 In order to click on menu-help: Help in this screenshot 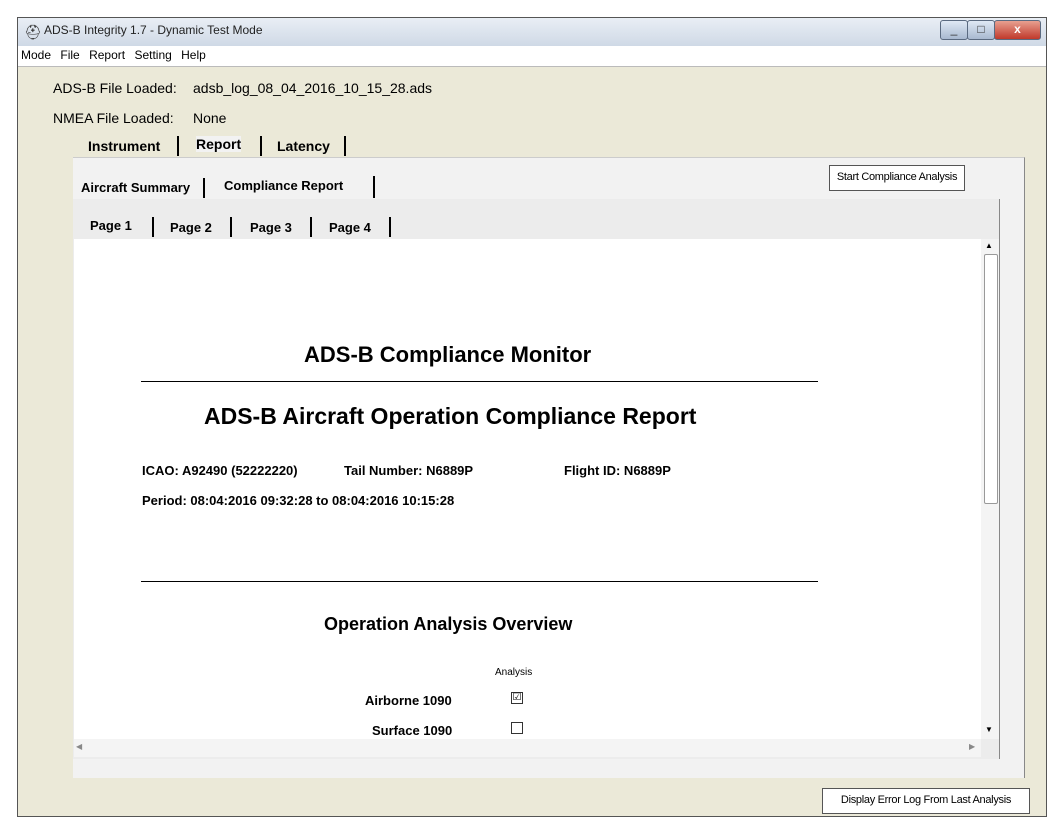, I will do `click(193, 55)`.